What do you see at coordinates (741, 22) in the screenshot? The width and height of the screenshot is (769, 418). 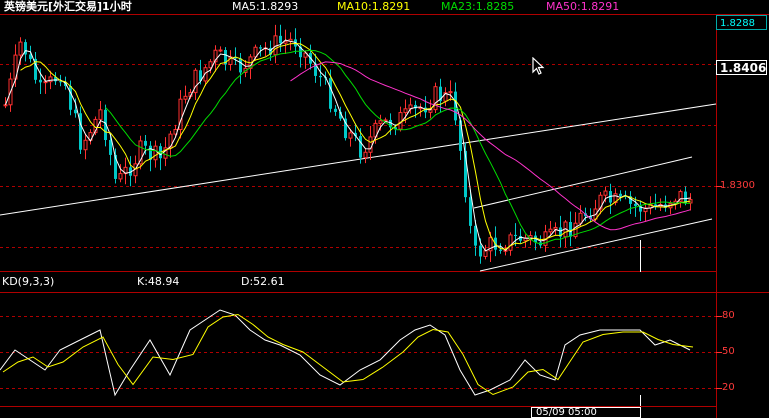 I see `price-top-label: 1.8288` at bounding box center [741, 22].